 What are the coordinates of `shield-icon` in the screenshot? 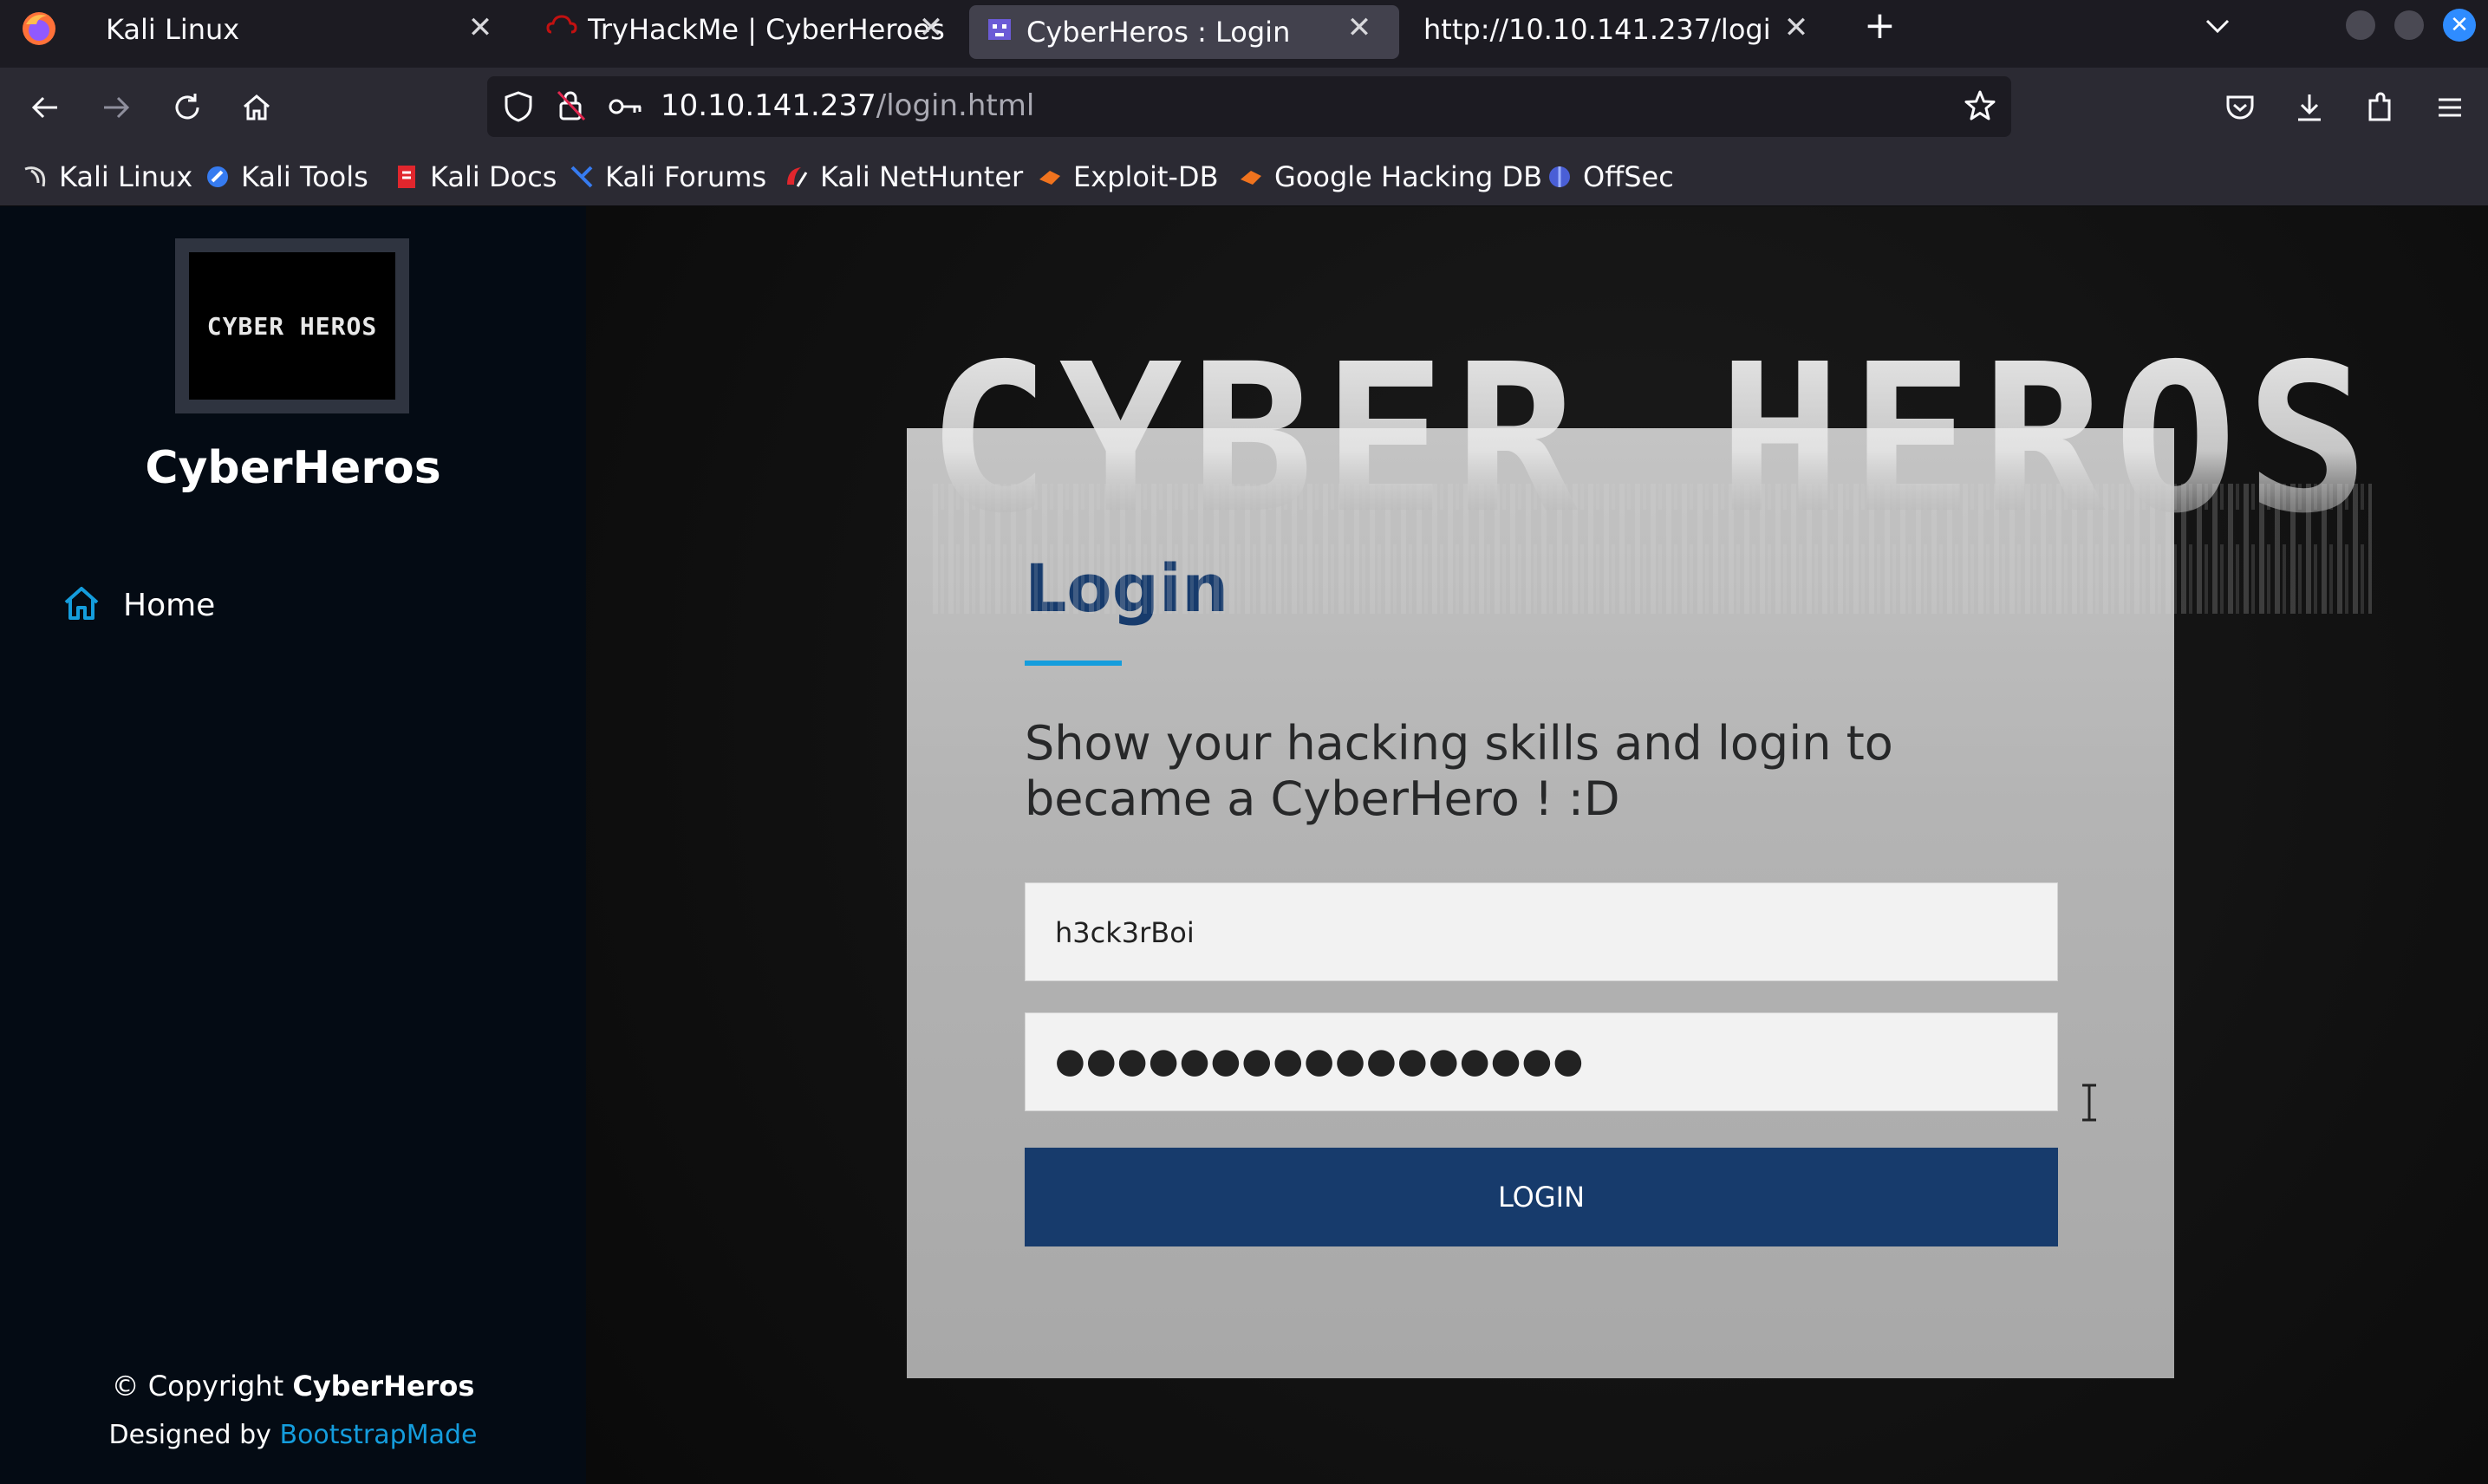 It's located at (518, 108).